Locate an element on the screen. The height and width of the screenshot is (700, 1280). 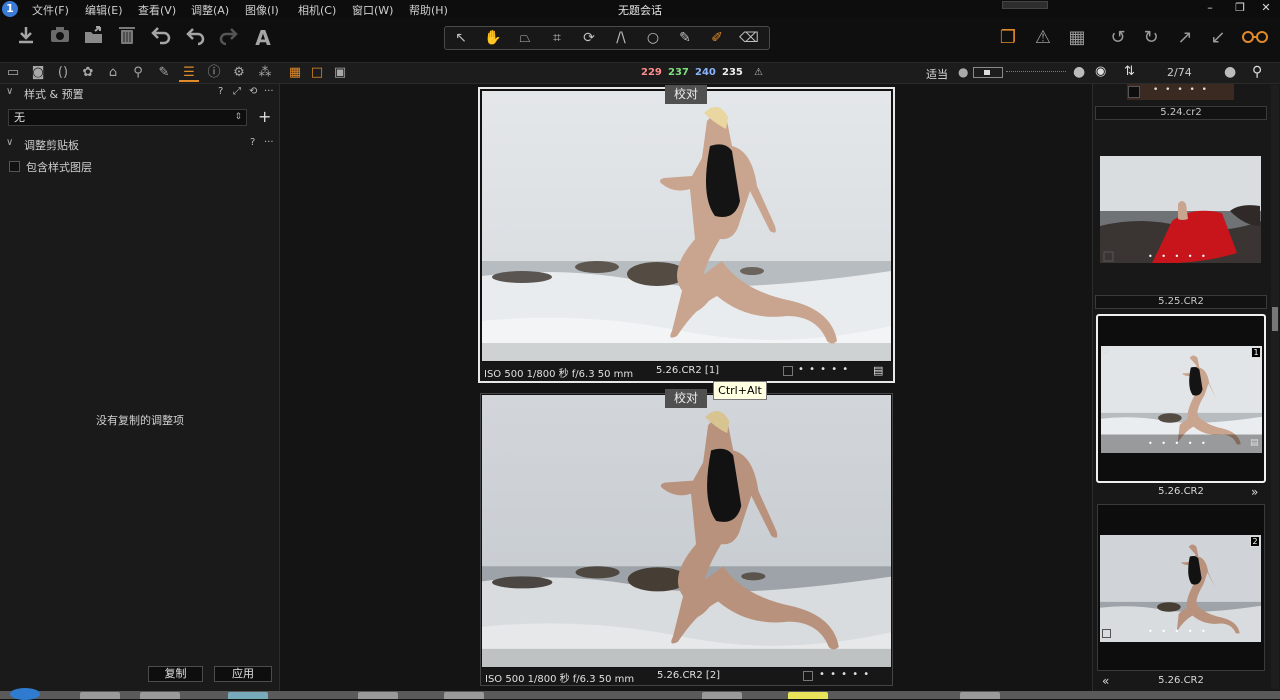
thumb-selected: ⧉ 1 • • • • • ▤ is located at coordinates (1181, 398).